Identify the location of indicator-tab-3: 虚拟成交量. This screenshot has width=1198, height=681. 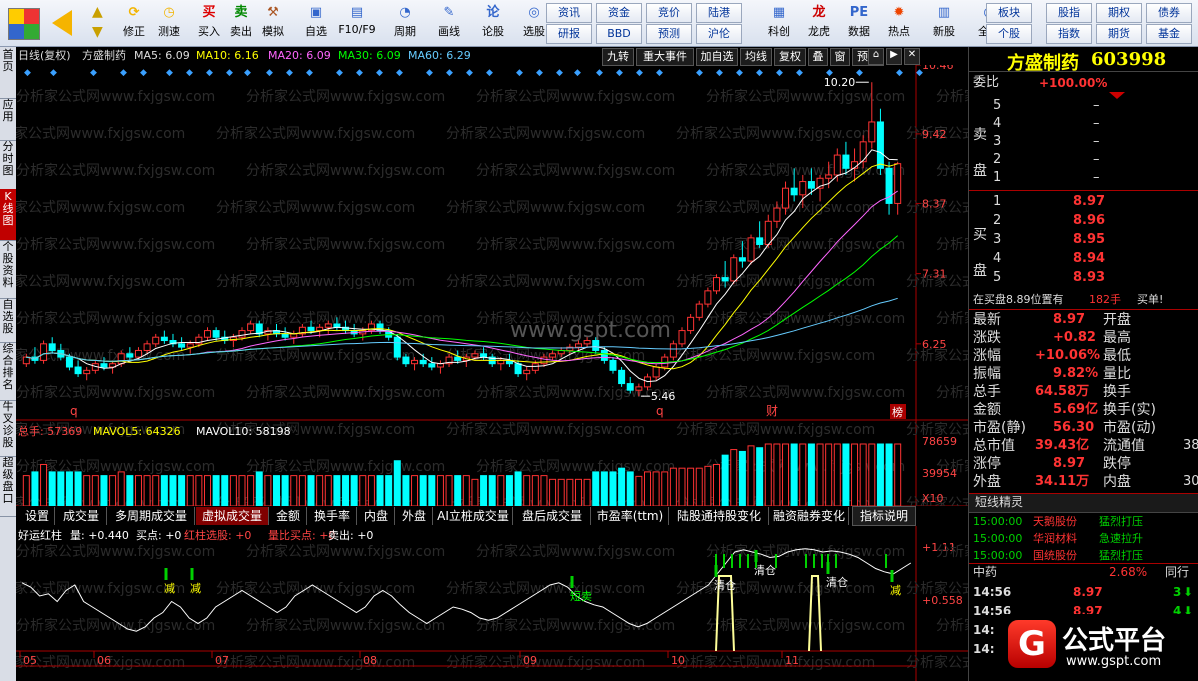
(232, 516).